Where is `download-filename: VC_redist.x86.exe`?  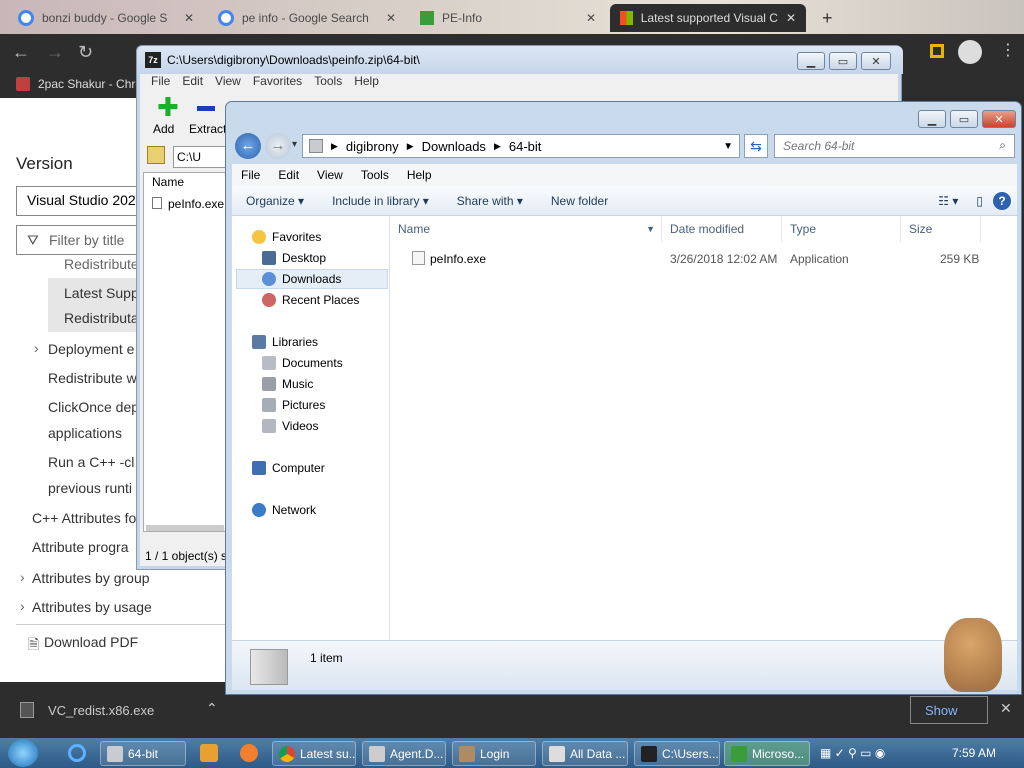
download-filename: VC_redist.x86.exe is located at coordinates (101, 710).